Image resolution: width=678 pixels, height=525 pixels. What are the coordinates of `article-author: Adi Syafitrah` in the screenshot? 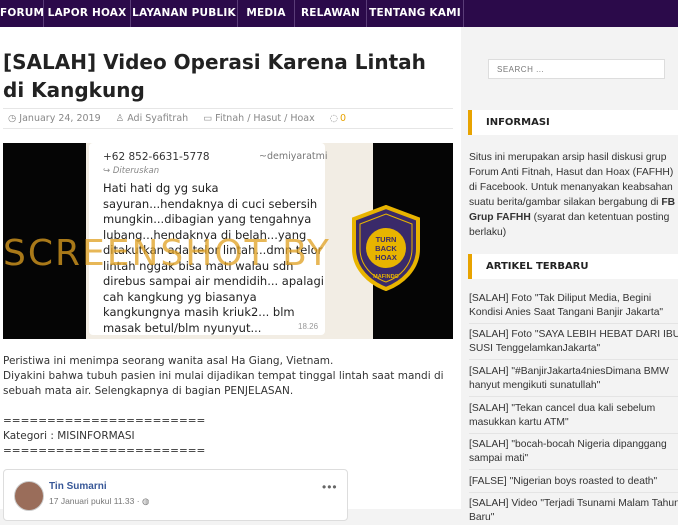 It's located at (157, 118).